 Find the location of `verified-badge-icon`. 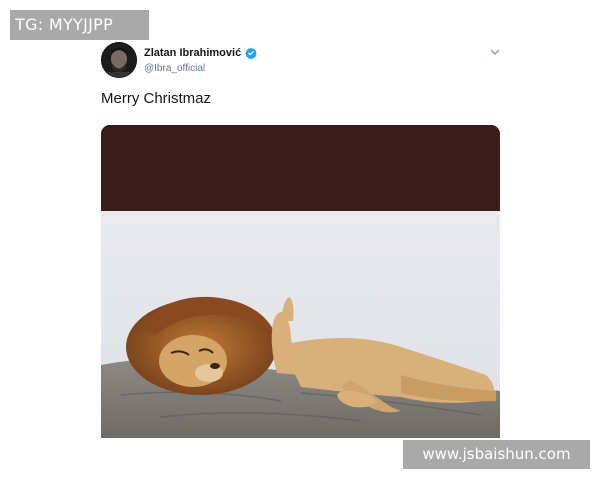

verified-badge-icon is located at coordinates (251, 53).